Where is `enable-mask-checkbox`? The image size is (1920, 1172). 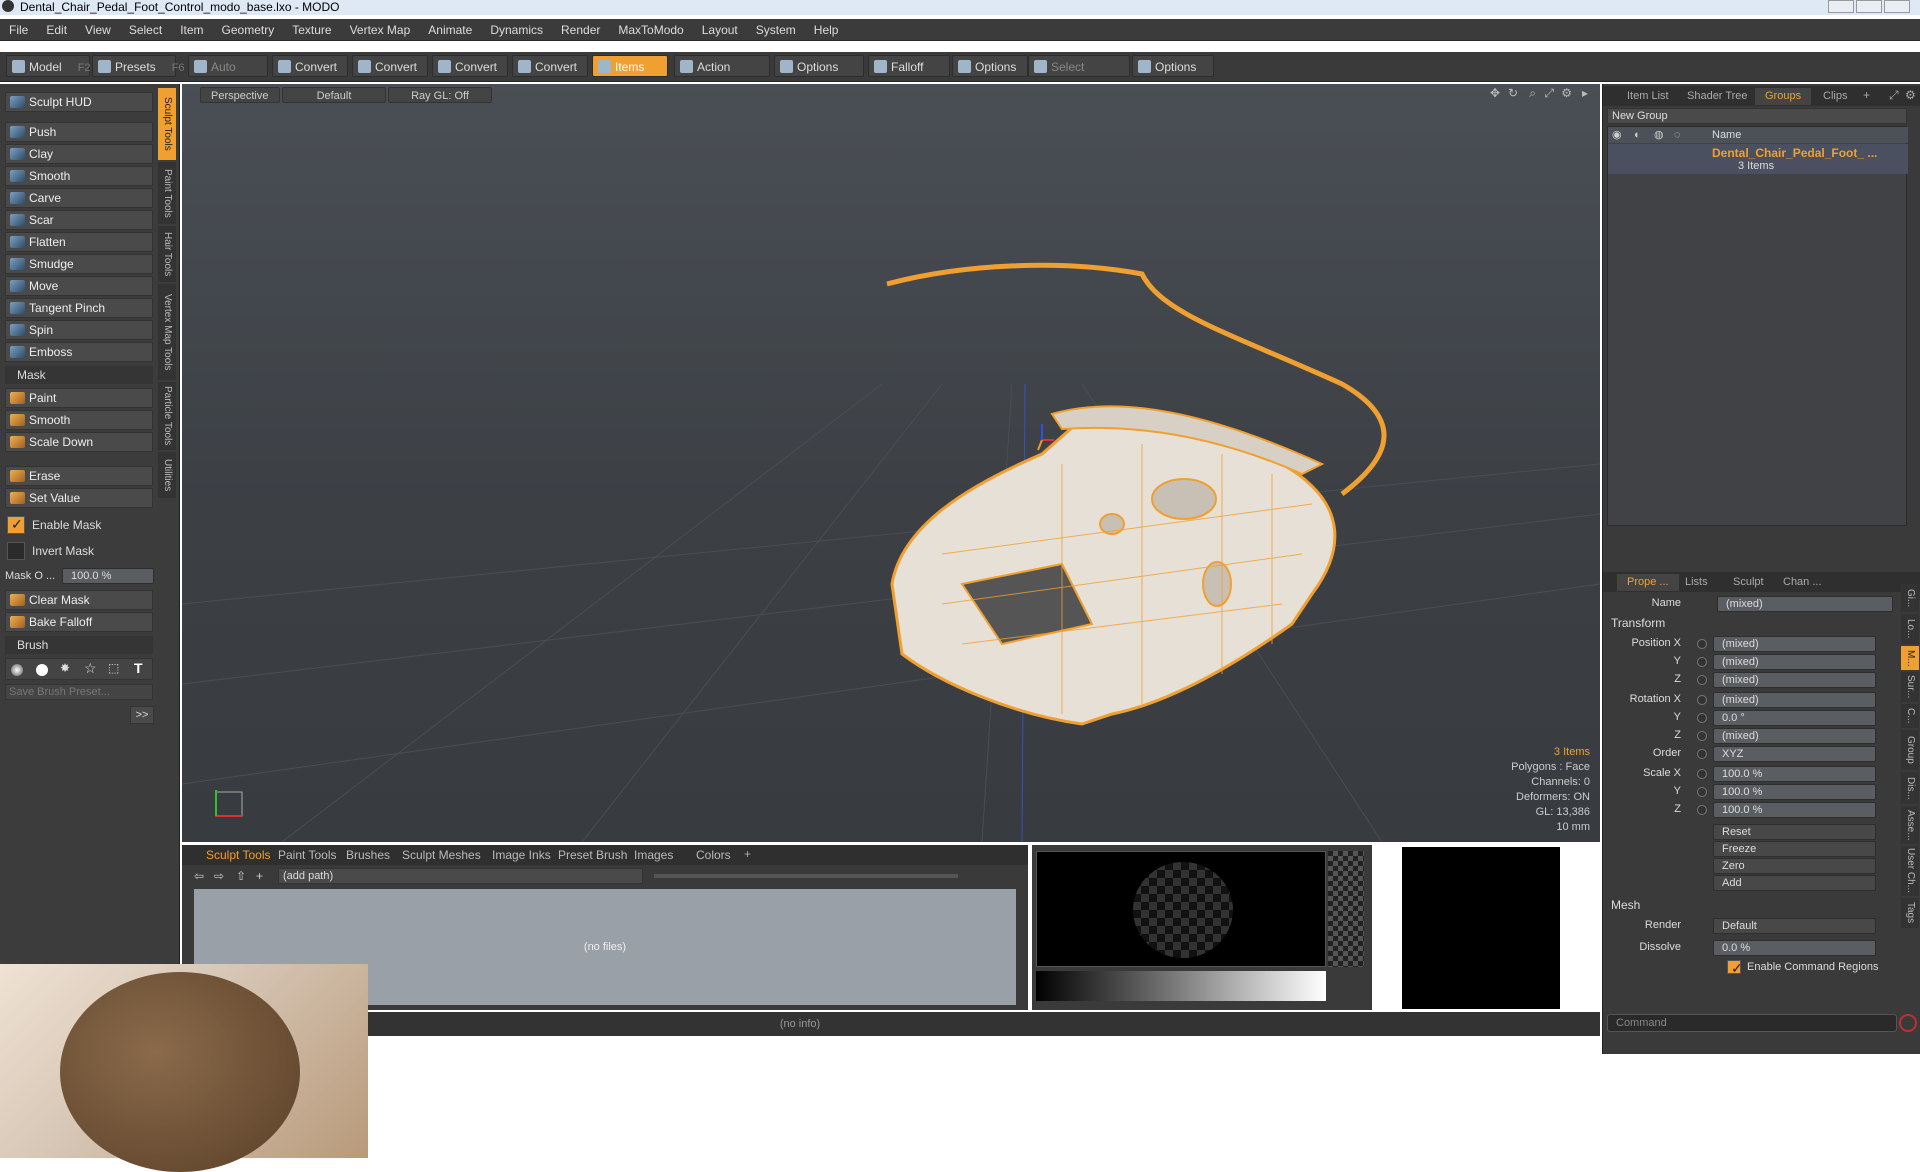
enable-mask-checkbox is located at coordinates (16, 525).